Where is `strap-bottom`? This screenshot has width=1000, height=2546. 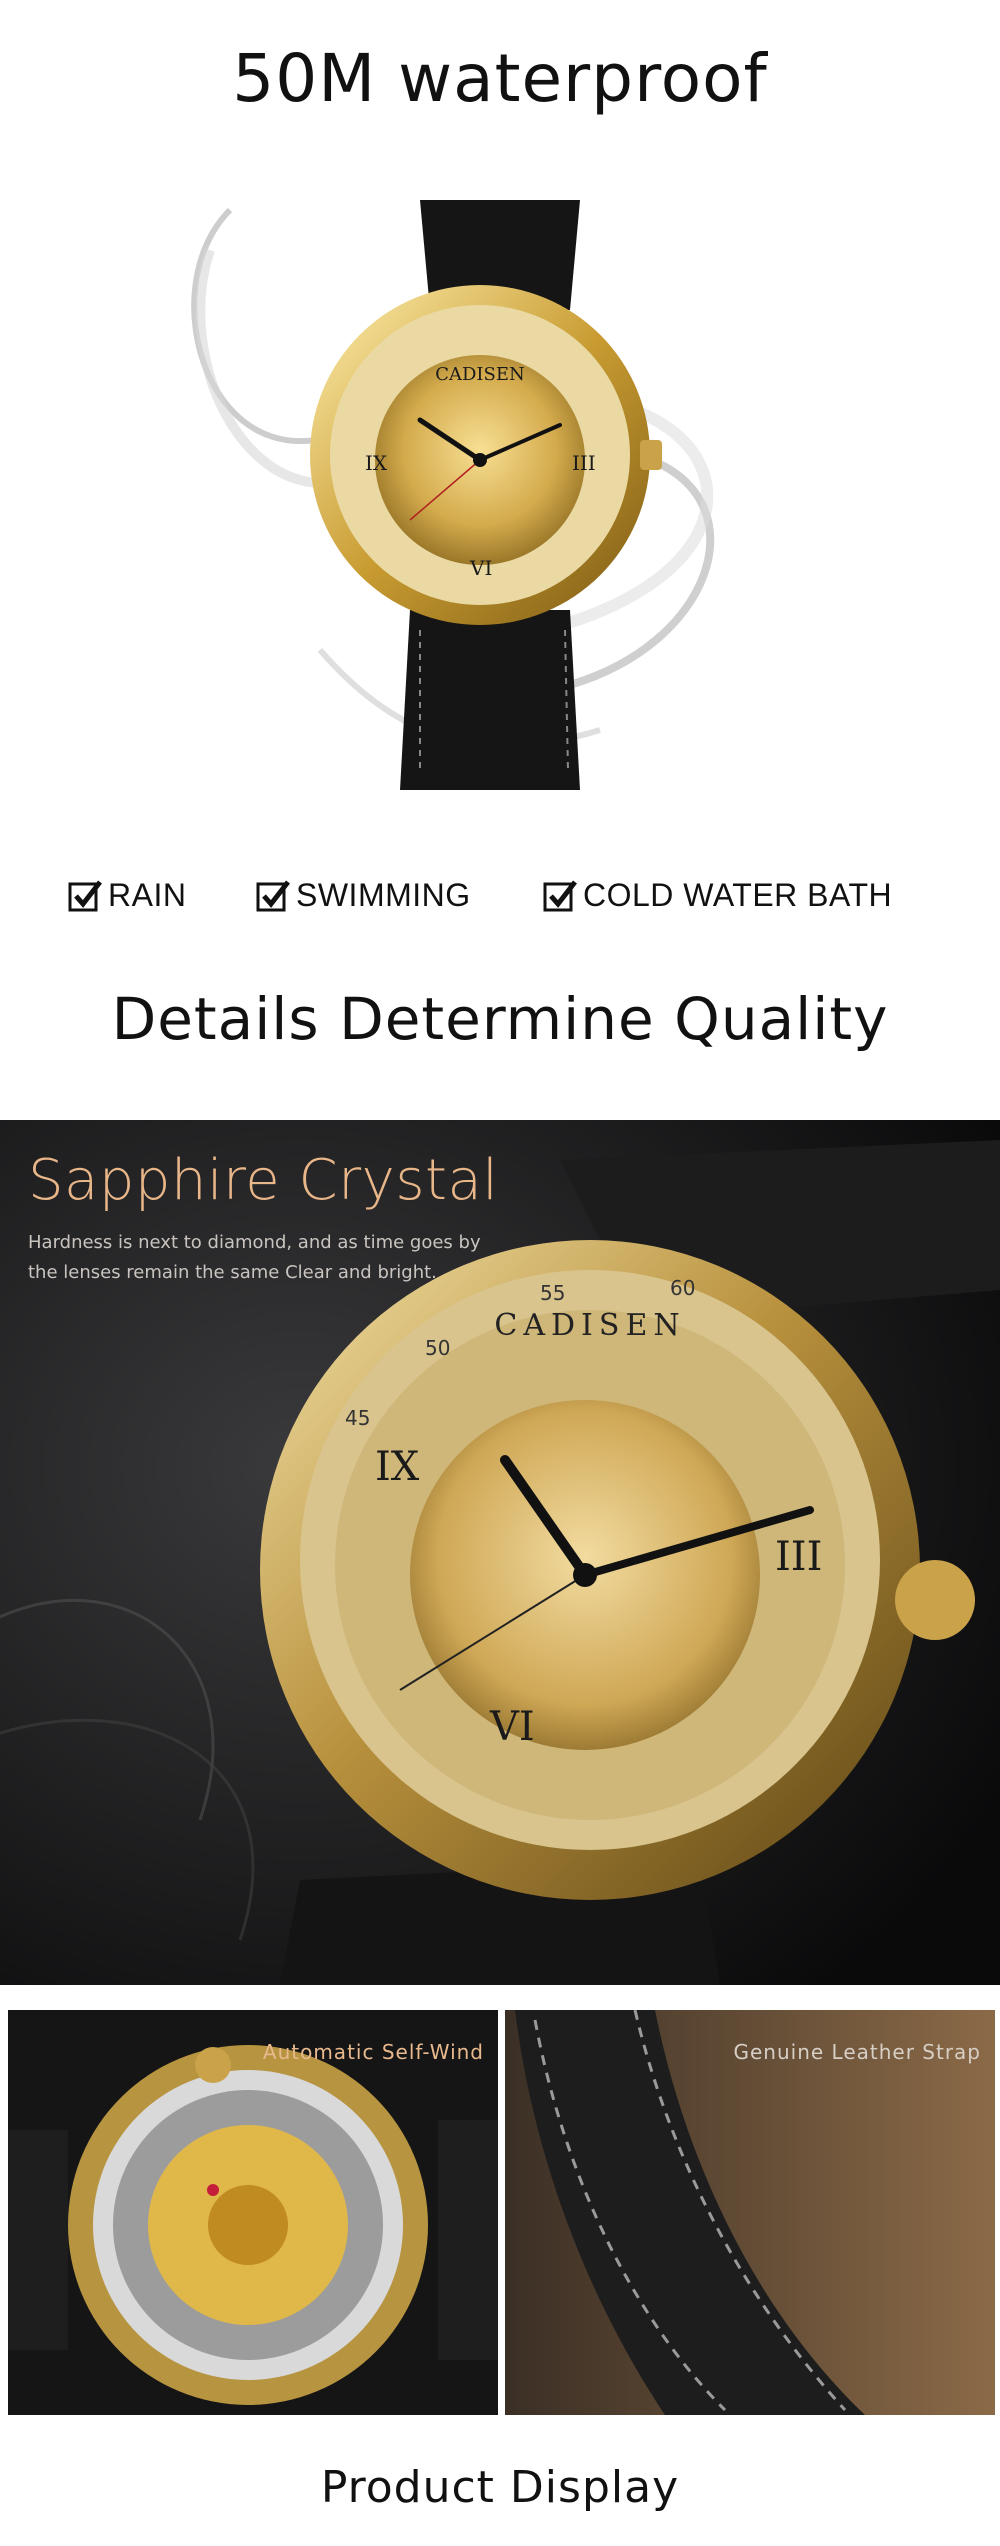 strap-bottom is located at coordinates (490, 700).